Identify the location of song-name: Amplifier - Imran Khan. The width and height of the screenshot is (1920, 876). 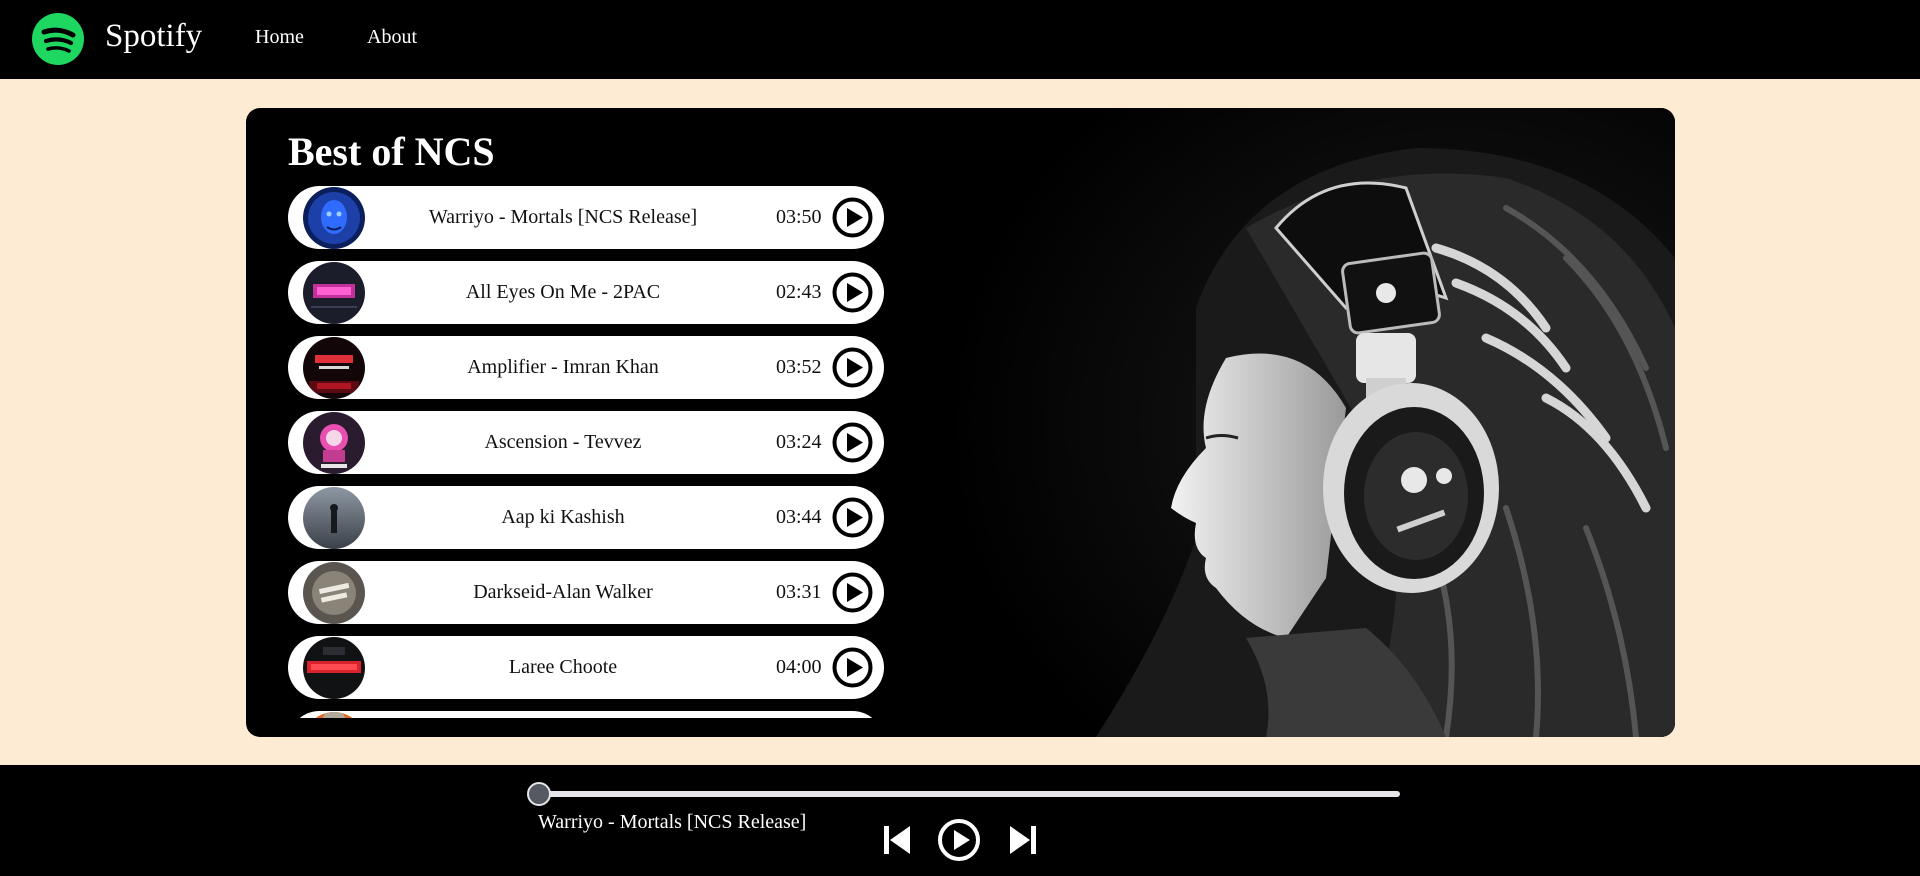
(563, 367).